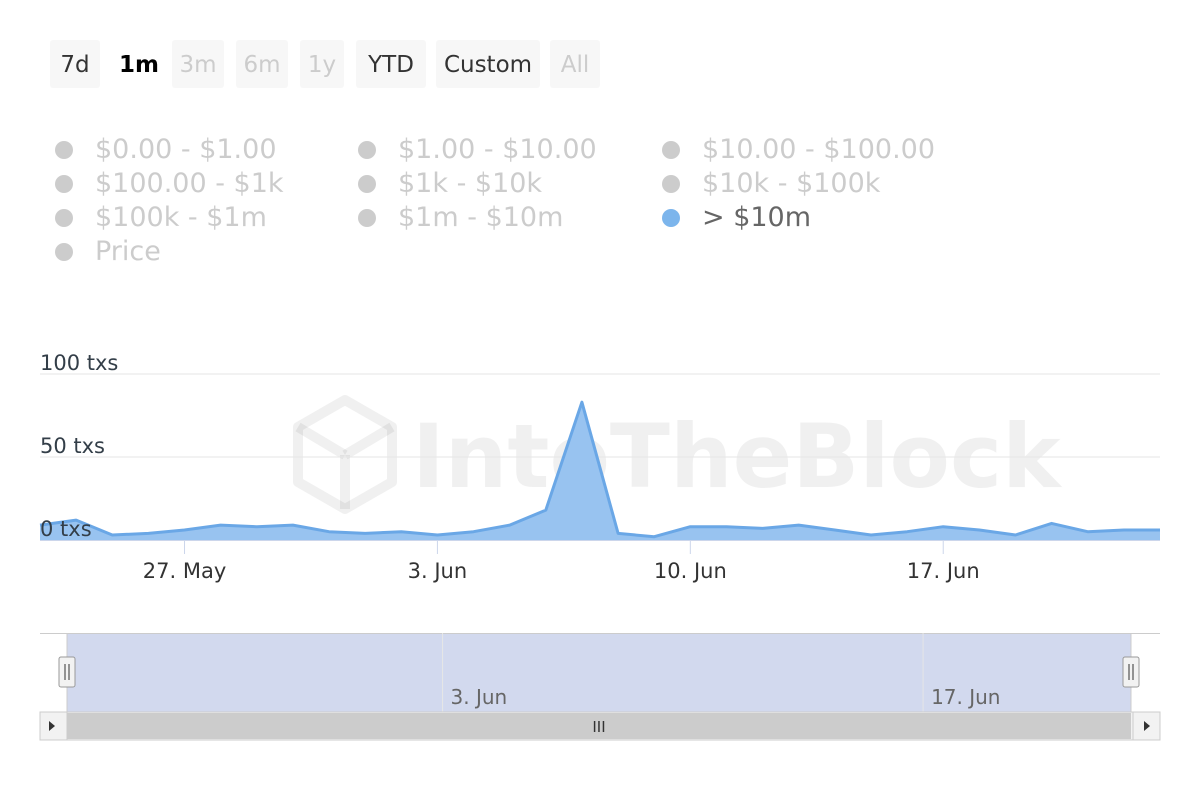 The image size is (1200, 800). I want to click on y-tick-label: 50 txs, so click(72, 446).